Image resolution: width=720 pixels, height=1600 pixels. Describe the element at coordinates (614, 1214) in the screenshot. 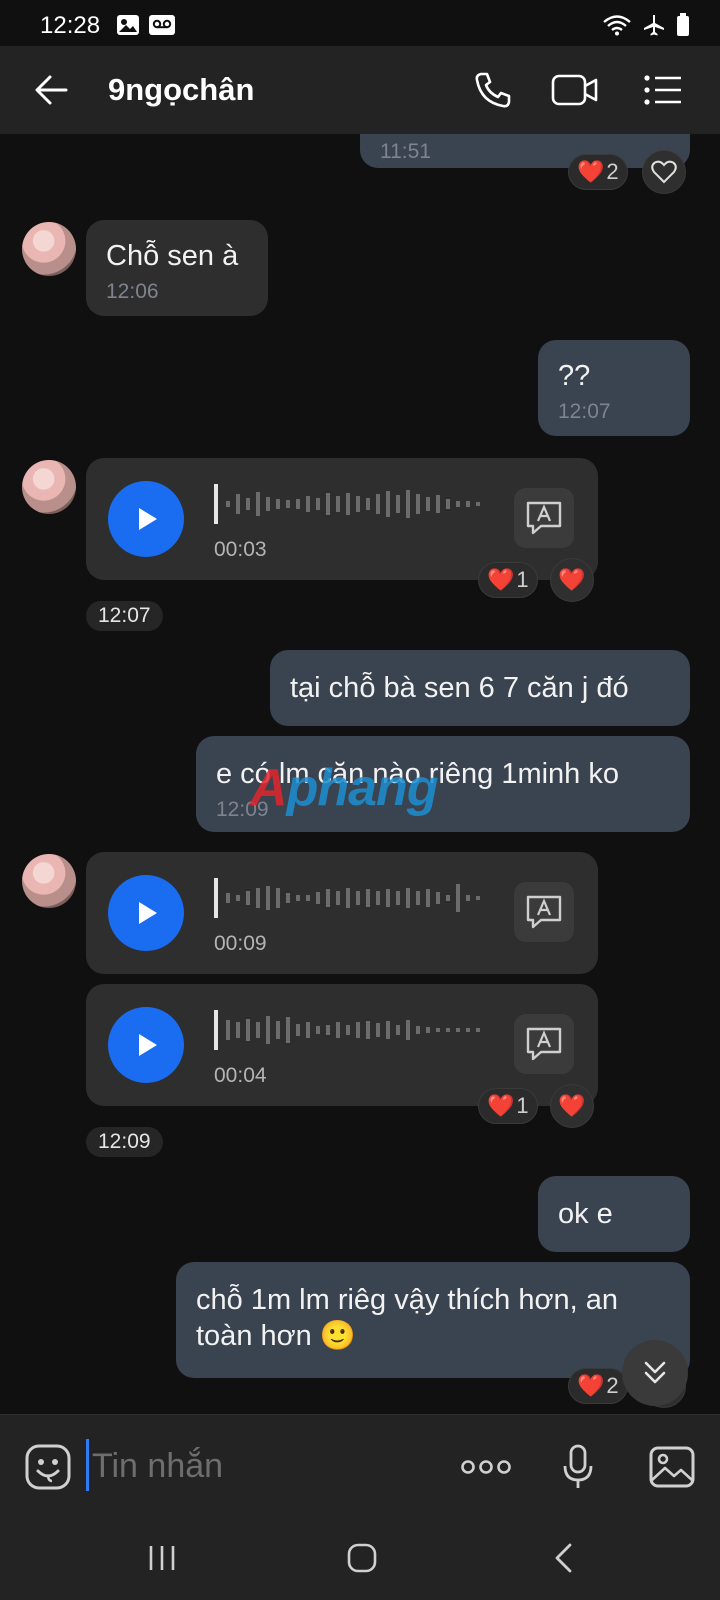

I see `message-bubble-outgoing: ok e` at that location.